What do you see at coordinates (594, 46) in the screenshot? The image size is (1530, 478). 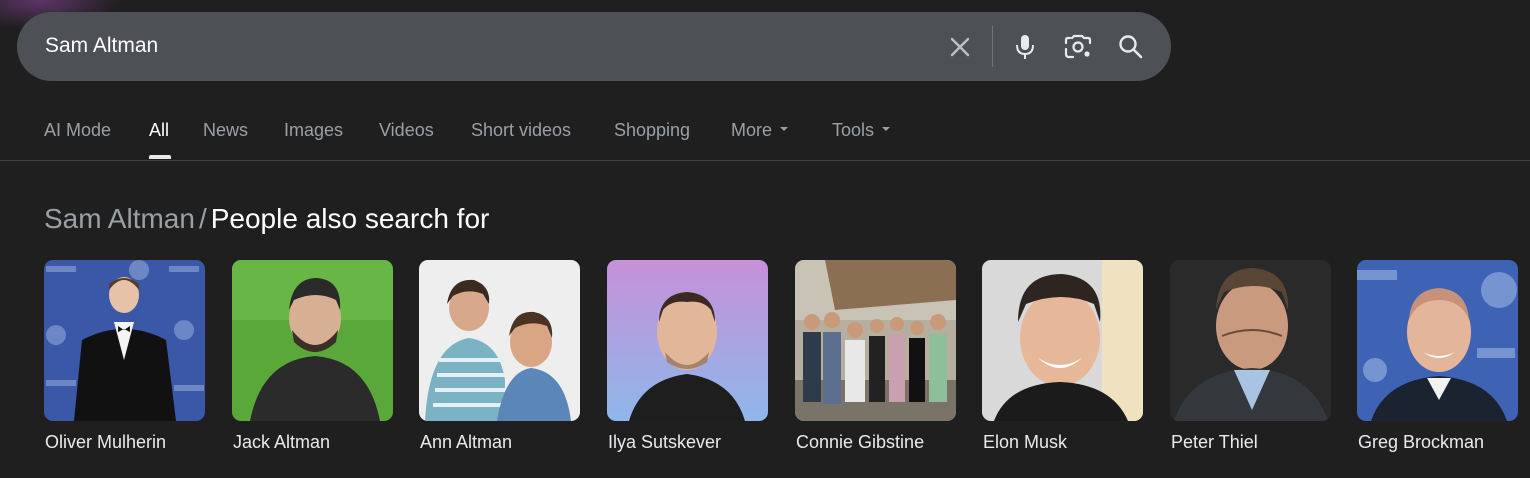 I see `search-bar: Sam Altman` at bounding box center [594, 46].